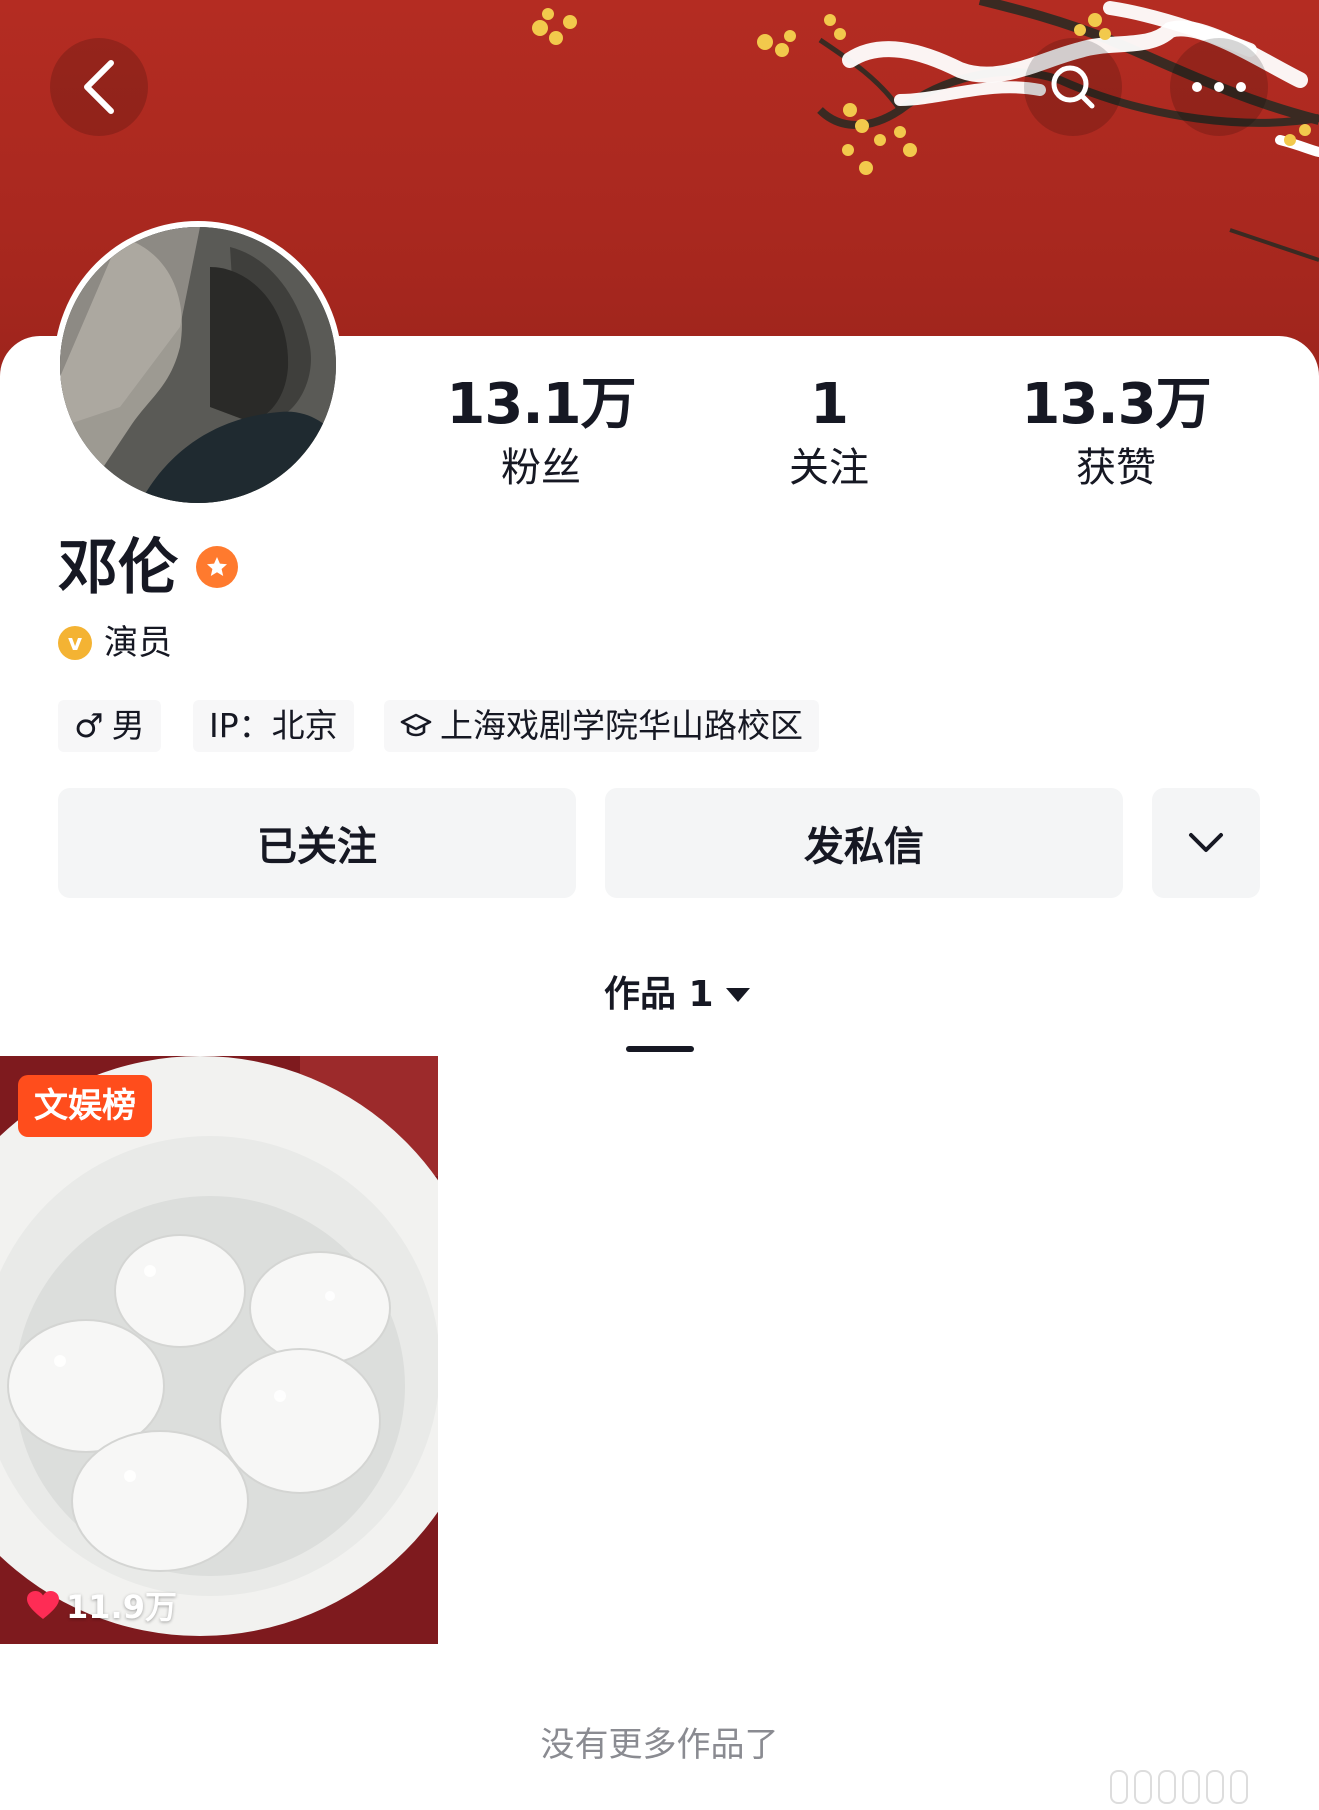  I want to click on search-icon, so click(1073, 87).